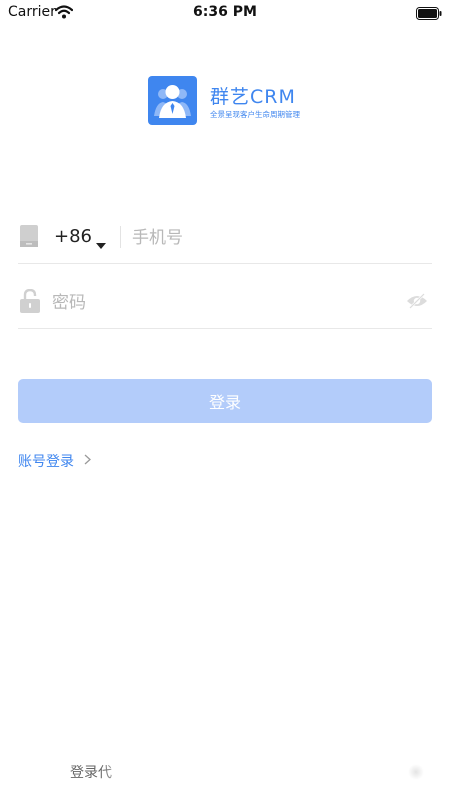  I want to click on phone-input, so click(277, 238).